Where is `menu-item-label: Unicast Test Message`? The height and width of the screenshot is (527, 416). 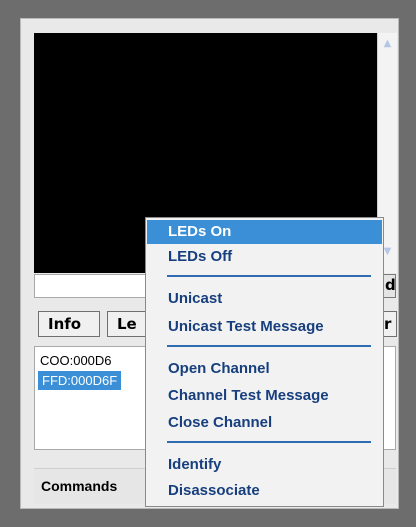 menu-item-label: Unicast Test Message is located at coordinates (246, 326).